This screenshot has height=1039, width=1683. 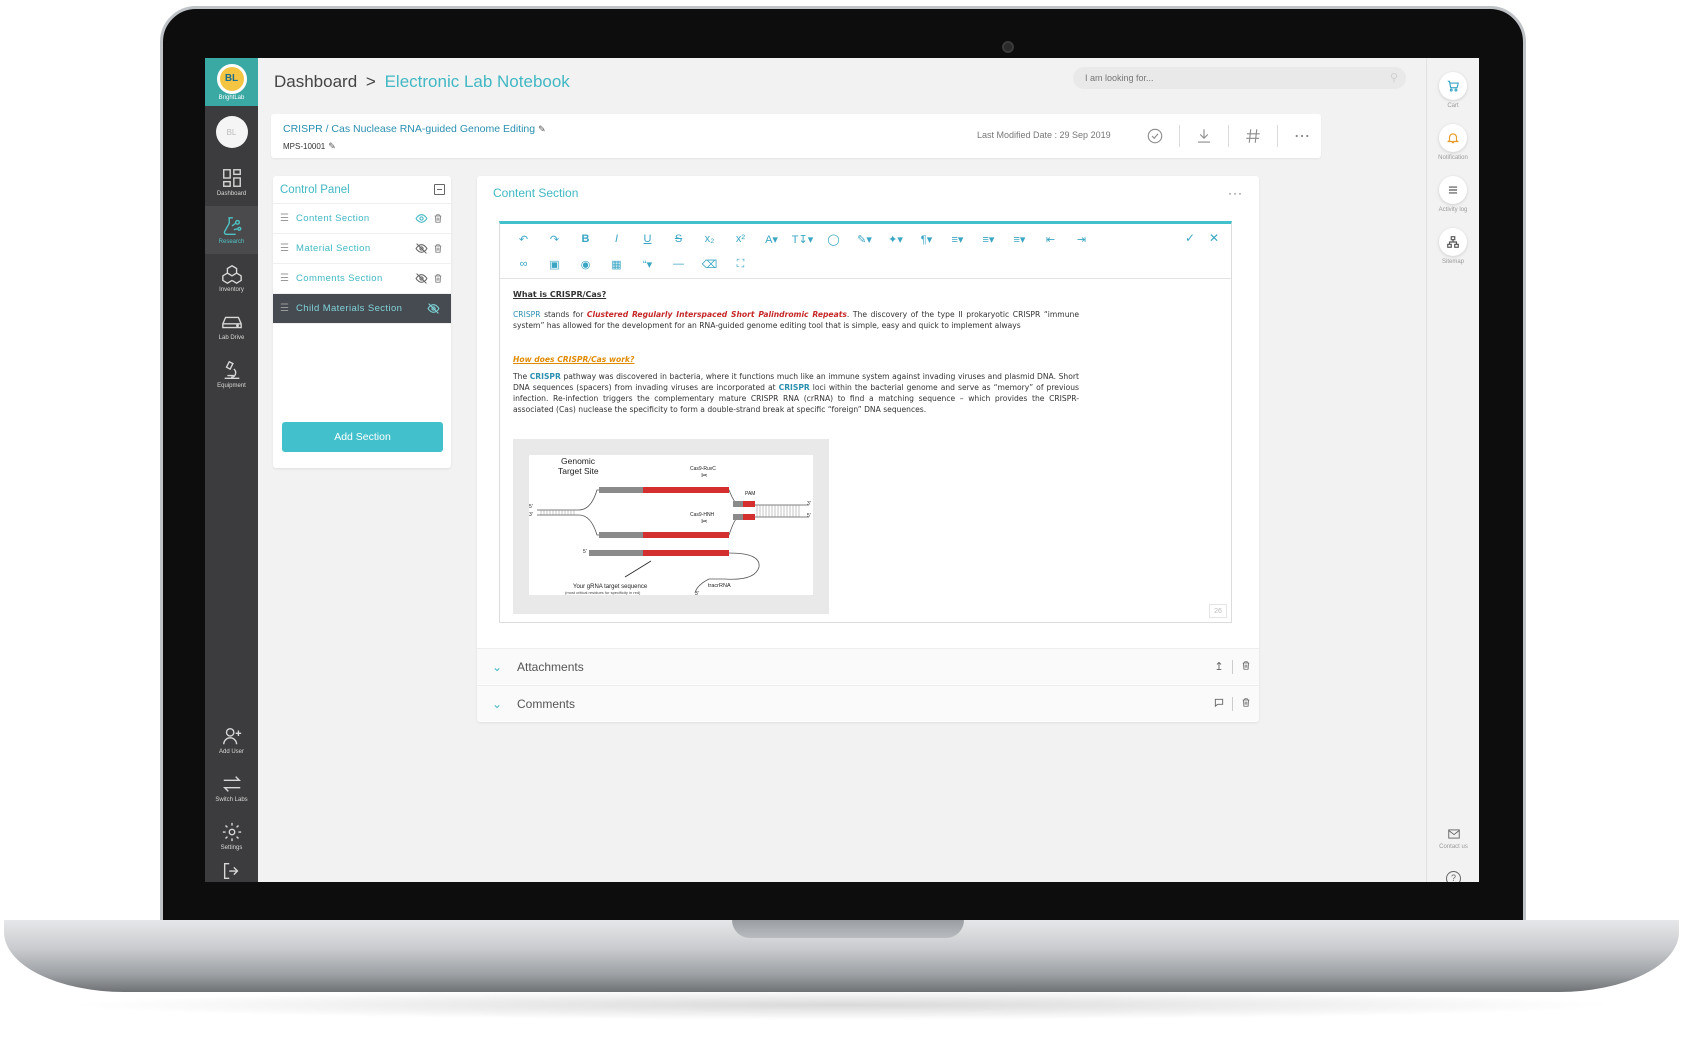 I want to click on avatar: BL, so click(x=231, y=132).